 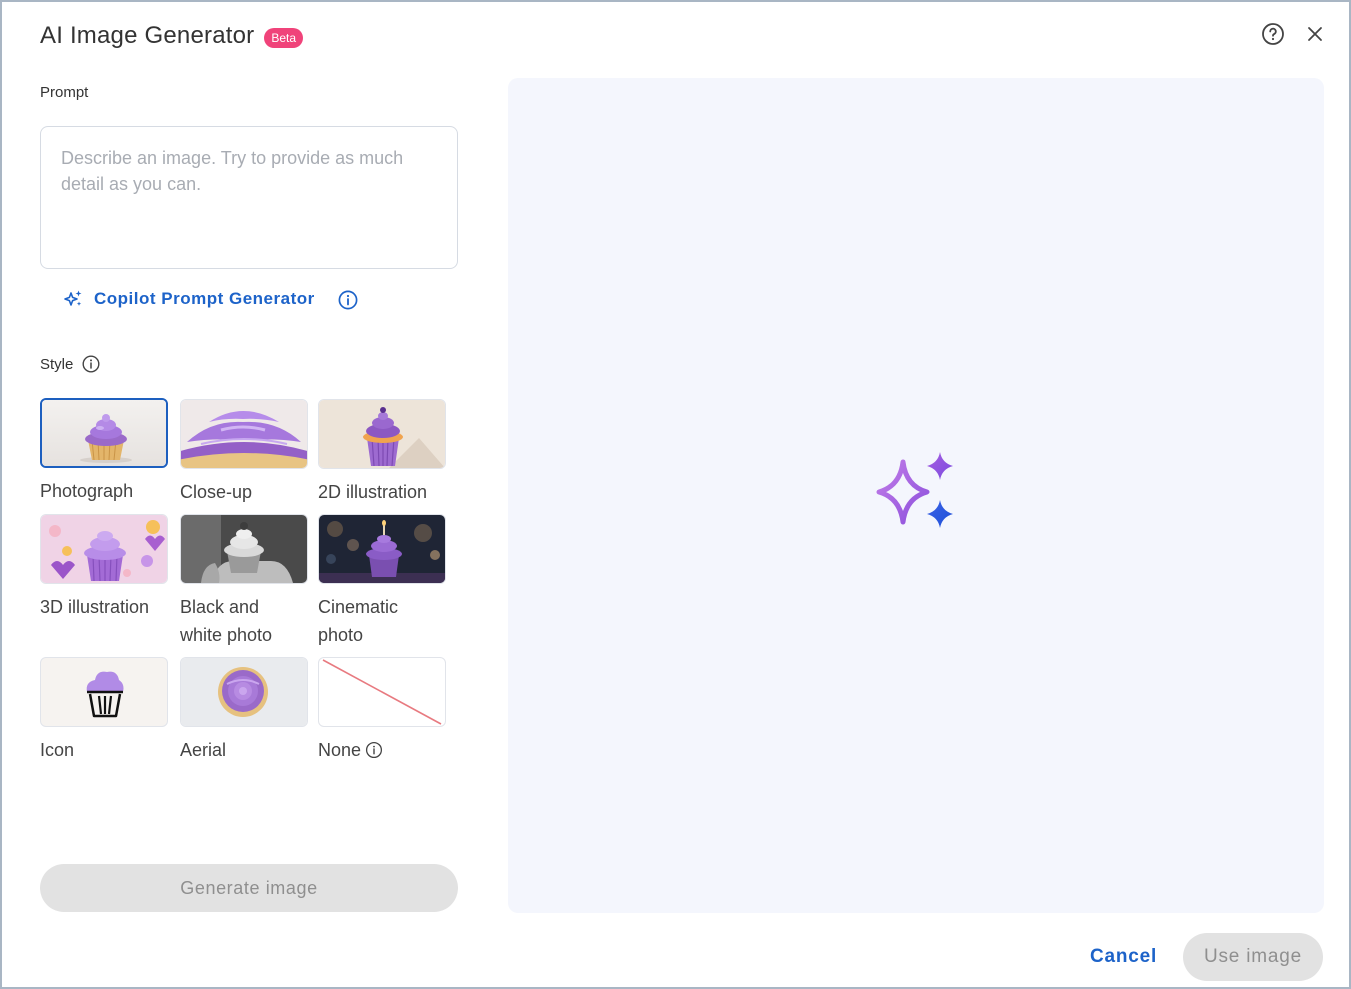 I want to click on cupcake-photo-image, so click(x=104, y=433).